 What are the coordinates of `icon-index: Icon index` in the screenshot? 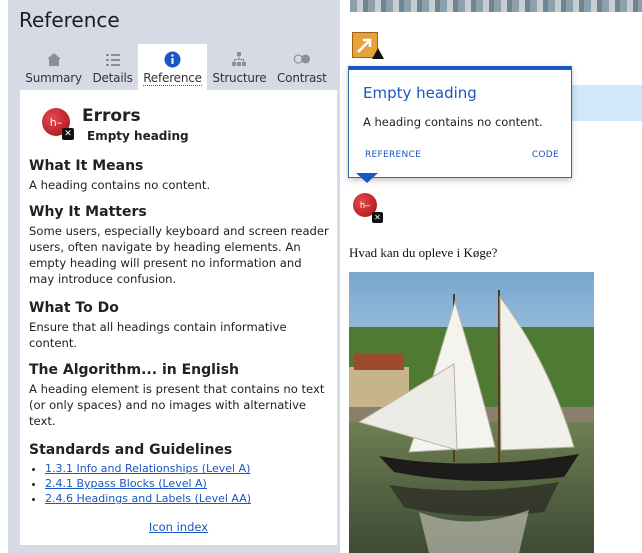 It's located at (178, 527).